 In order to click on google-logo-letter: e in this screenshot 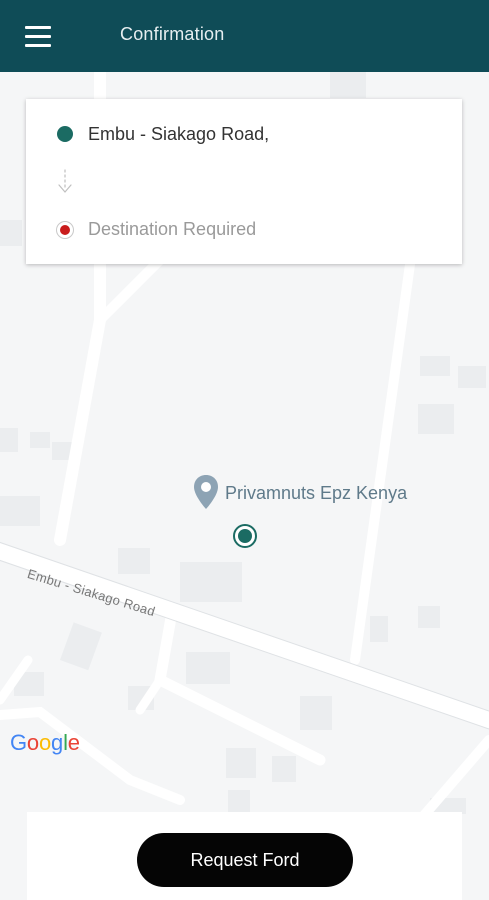, I will do `click(73, 742)`.